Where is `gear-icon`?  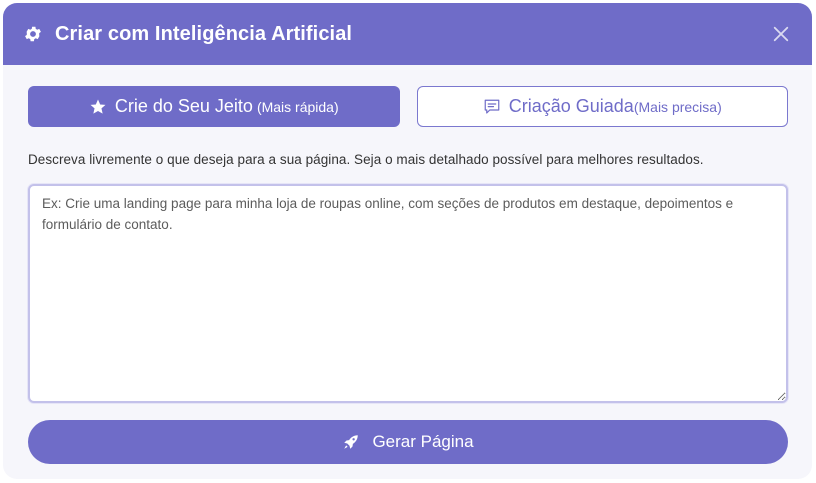
gear-icon is located at coordinates (33, 34).